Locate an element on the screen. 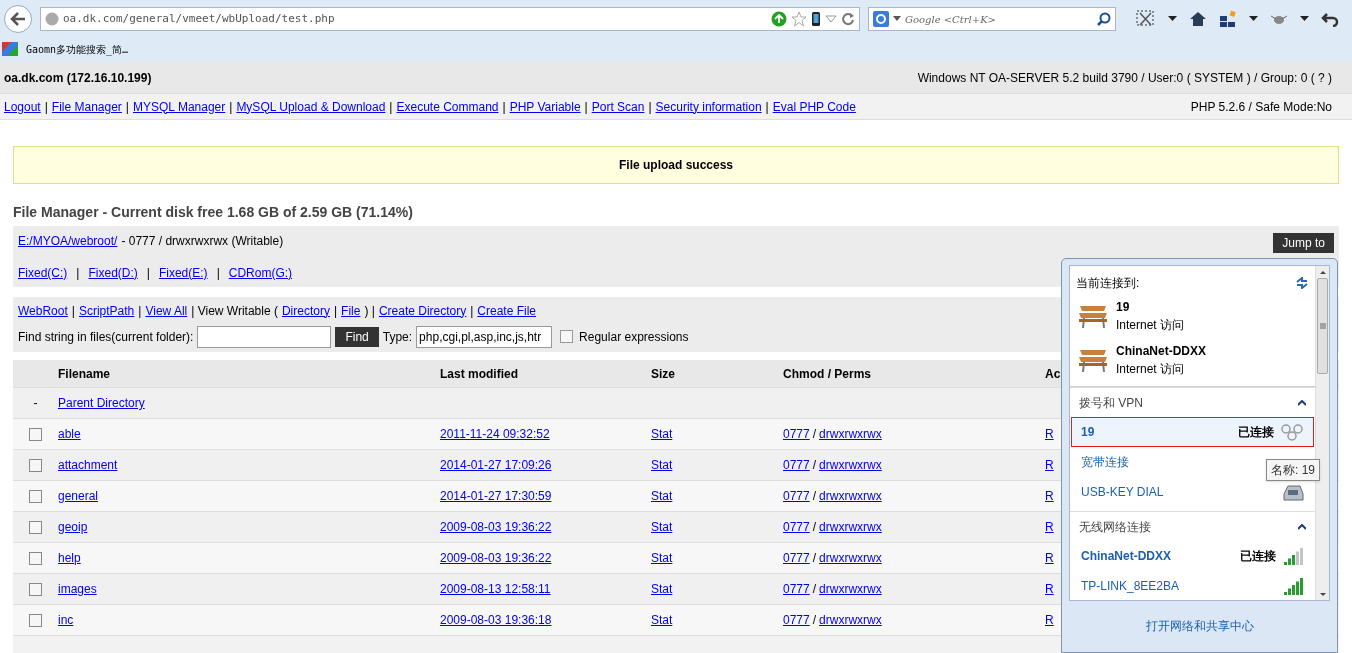 This screenshot has width=1352, height=653. regex-checkbox is located at coordinates (567, 336).